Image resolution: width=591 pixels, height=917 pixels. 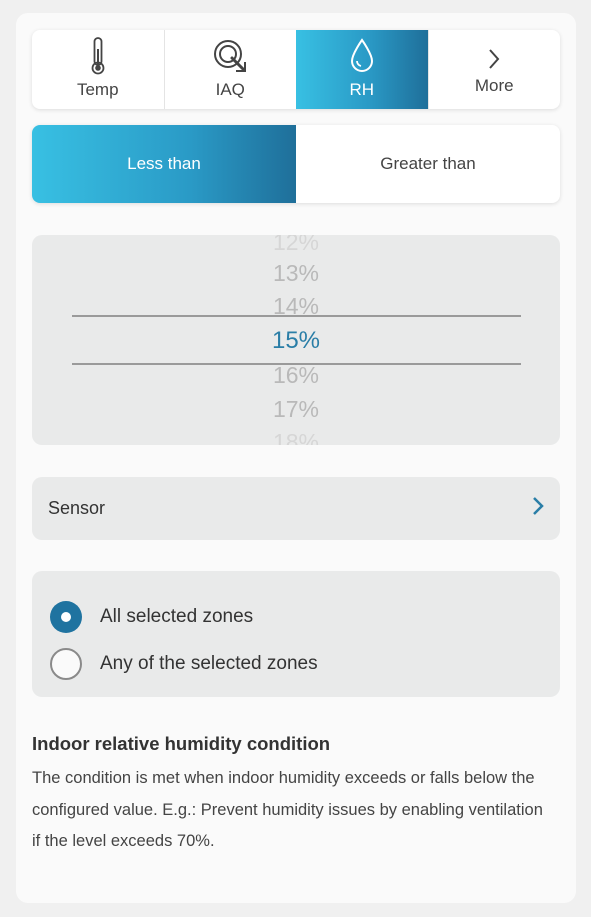 I want to click on tab-rh: RH, so click(x=362, y=69).